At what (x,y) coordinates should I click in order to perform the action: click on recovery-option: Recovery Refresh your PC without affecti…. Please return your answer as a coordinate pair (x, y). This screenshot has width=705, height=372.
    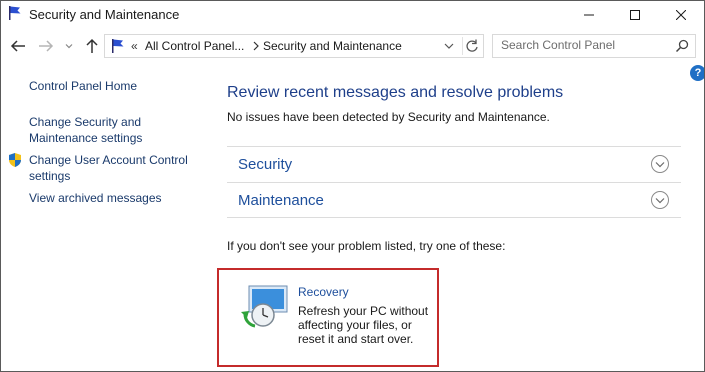
    Looking at the image, I should click on (328, 317).